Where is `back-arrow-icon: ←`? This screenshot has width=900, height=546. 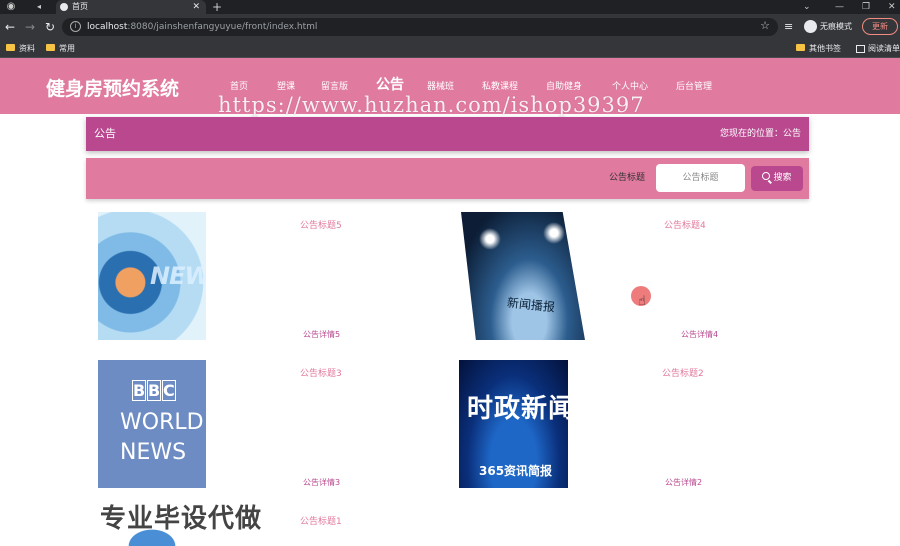 back-arrow-icon: ← is located at coordinates (10, 27).